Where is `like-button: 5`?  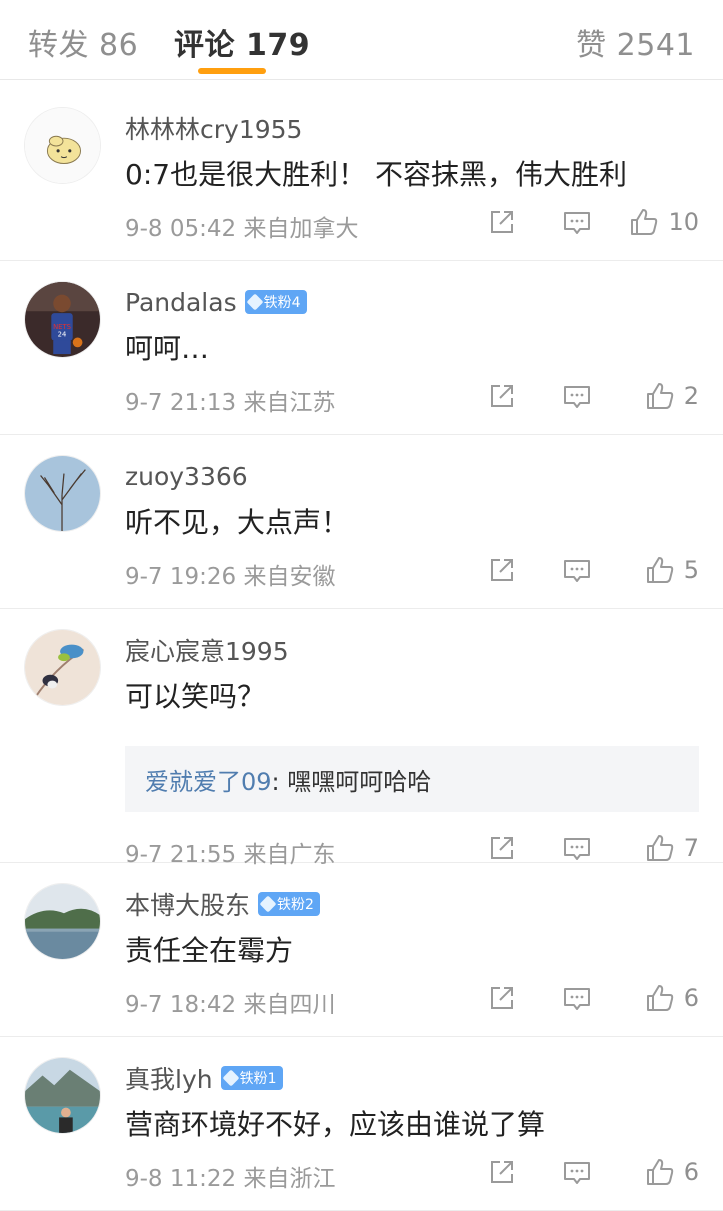
like-button: 5 is located at coordinates (671, 570).